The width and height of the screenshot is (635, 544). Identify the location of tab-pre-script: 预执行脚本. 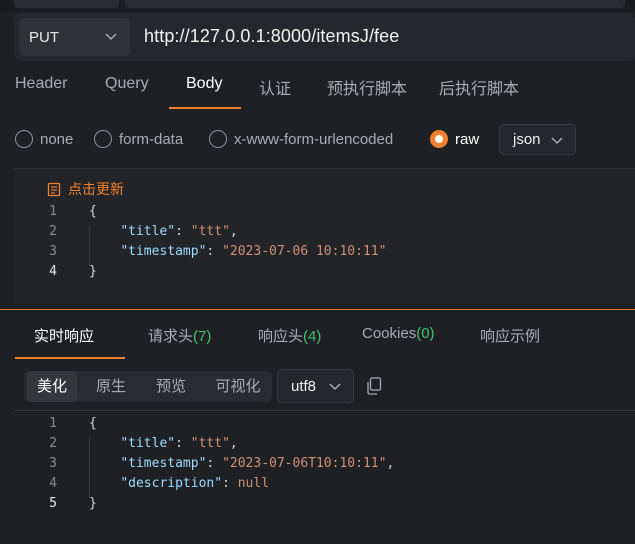
(367, 87).